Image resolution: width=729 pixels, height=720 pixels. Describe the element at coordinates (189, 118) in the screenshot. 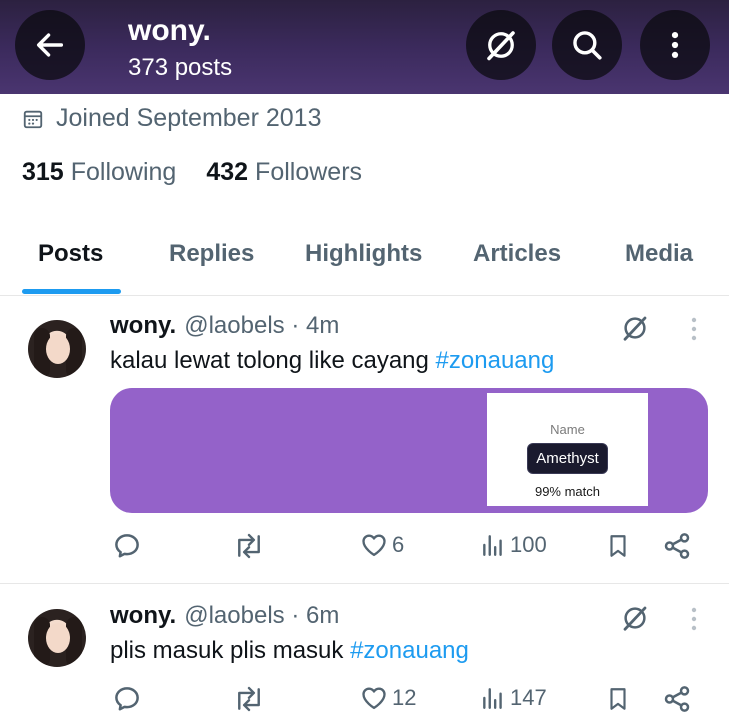

I see `joined-text: Joined September 2013` at that location.